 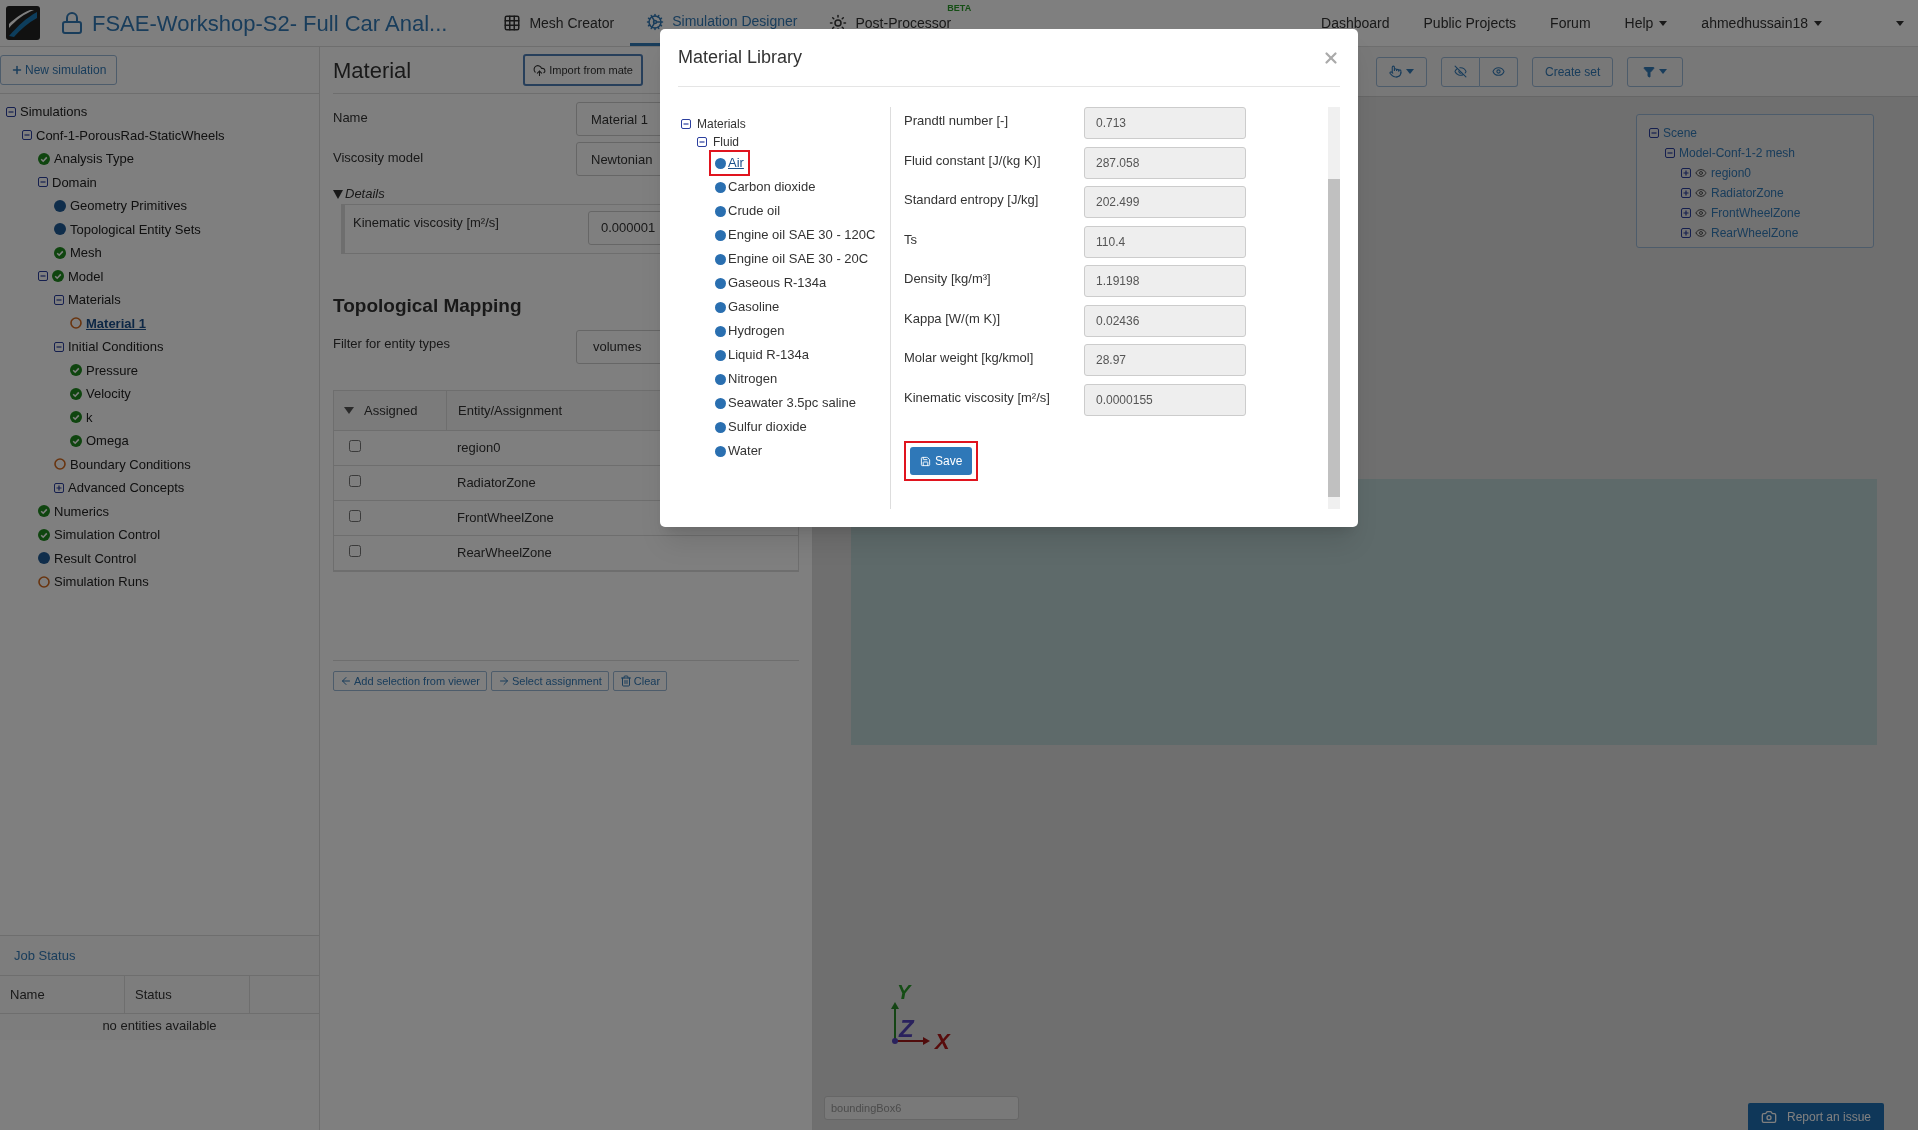 I want to click on dialog-title: Material Library, so click(x=740, y=57).